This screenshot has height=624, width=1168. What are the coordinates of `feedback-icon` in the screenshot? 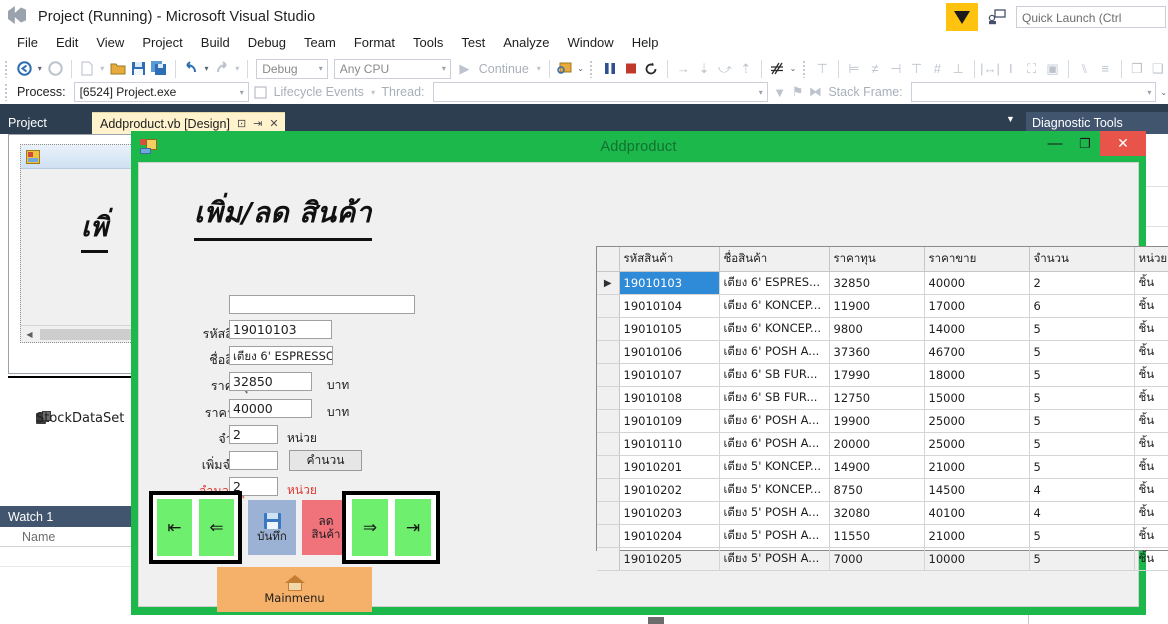 It's located at (997, 17).